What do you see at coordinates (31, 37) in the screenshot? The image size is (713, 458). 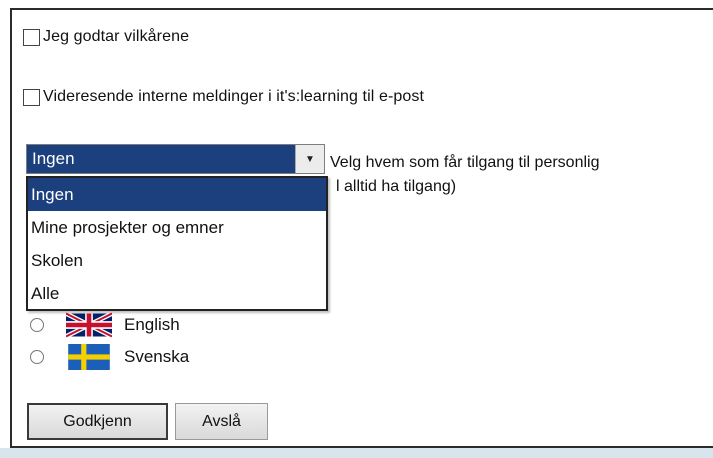 I see `accept-terms-checkbox` at bounding box center [31, 37].